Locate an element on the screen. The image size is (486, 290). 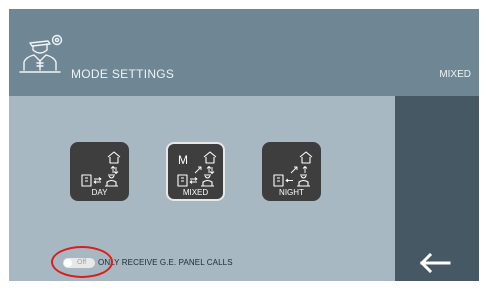
mixed-mode-label: MIXED is located at coordinates (196, 192).